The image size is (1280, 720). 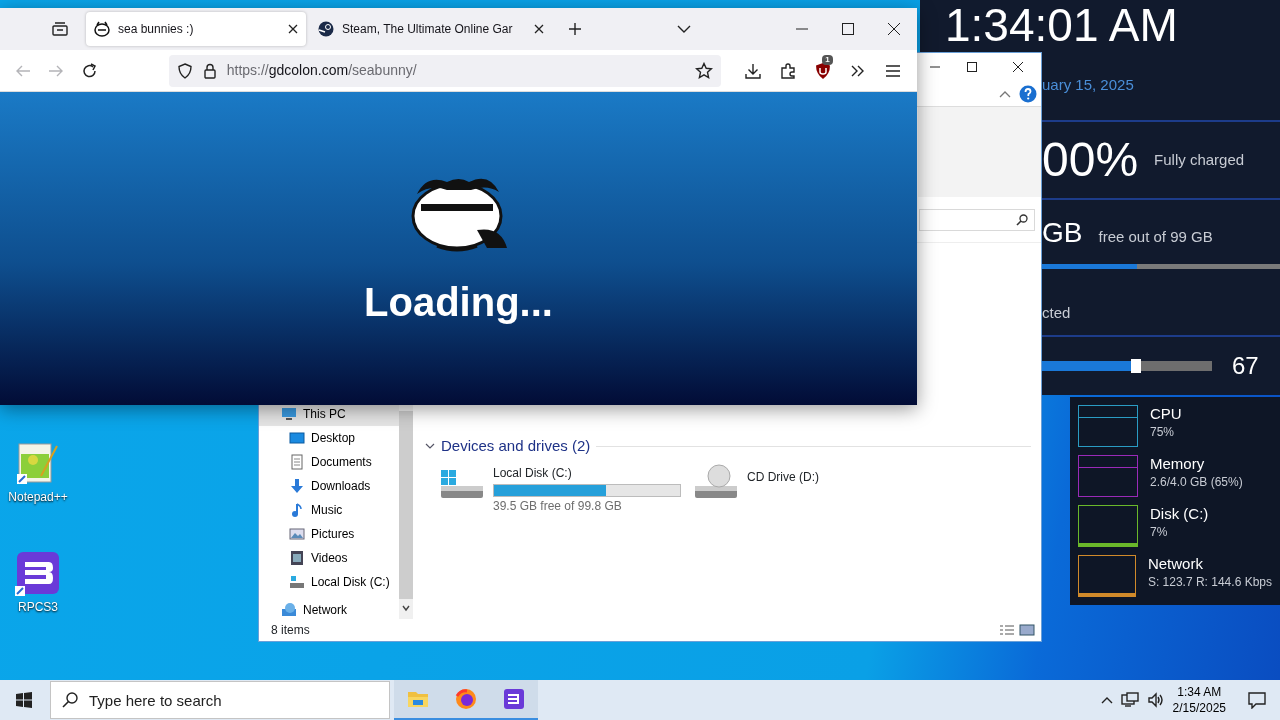 I want to click on battery-status: Fully charged, so click(x=1199, y=159).